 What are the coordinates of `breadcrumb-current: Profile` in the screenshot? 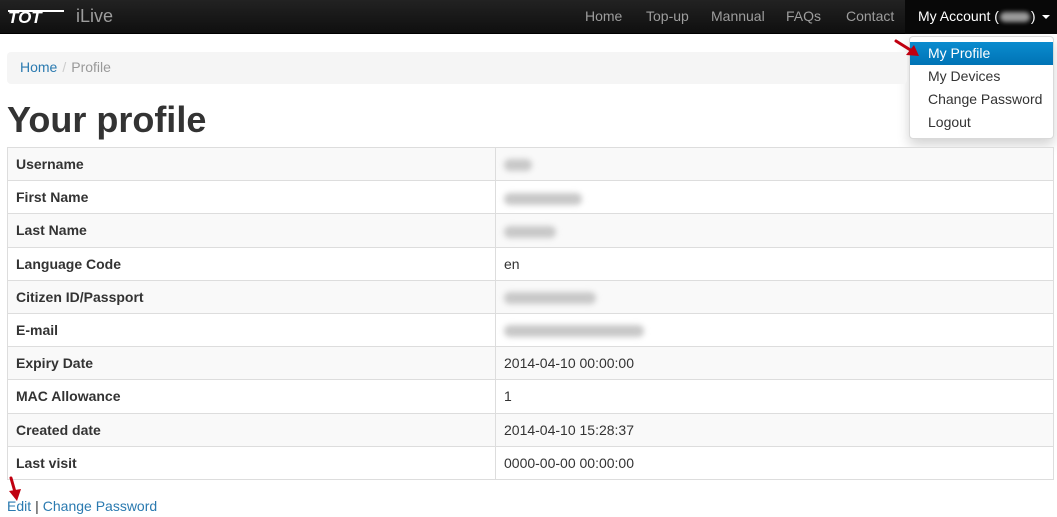 It's located at (91, 67).